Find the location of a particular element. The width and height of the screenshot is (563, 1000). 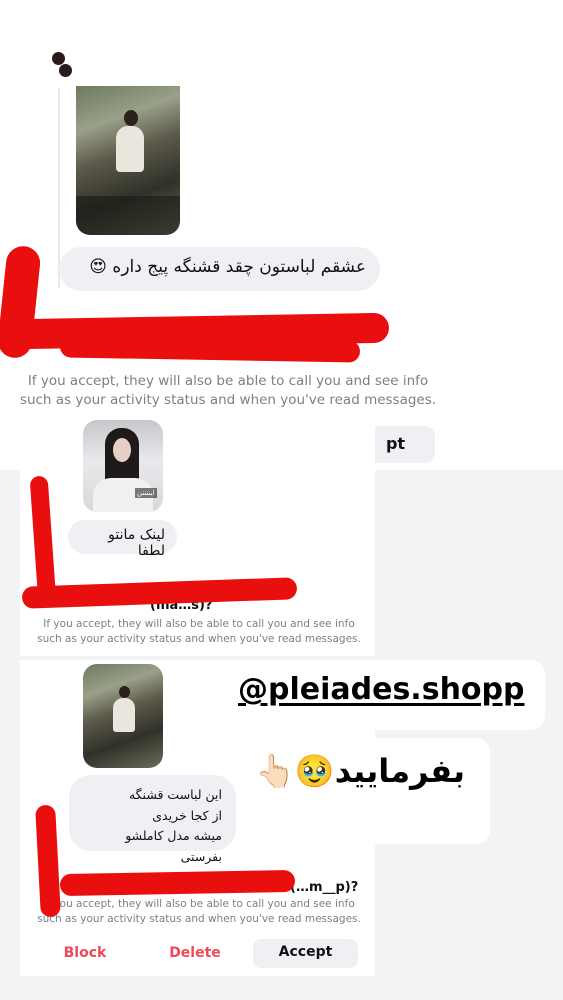

message-thread-rule is located at coordinates (59, 188).